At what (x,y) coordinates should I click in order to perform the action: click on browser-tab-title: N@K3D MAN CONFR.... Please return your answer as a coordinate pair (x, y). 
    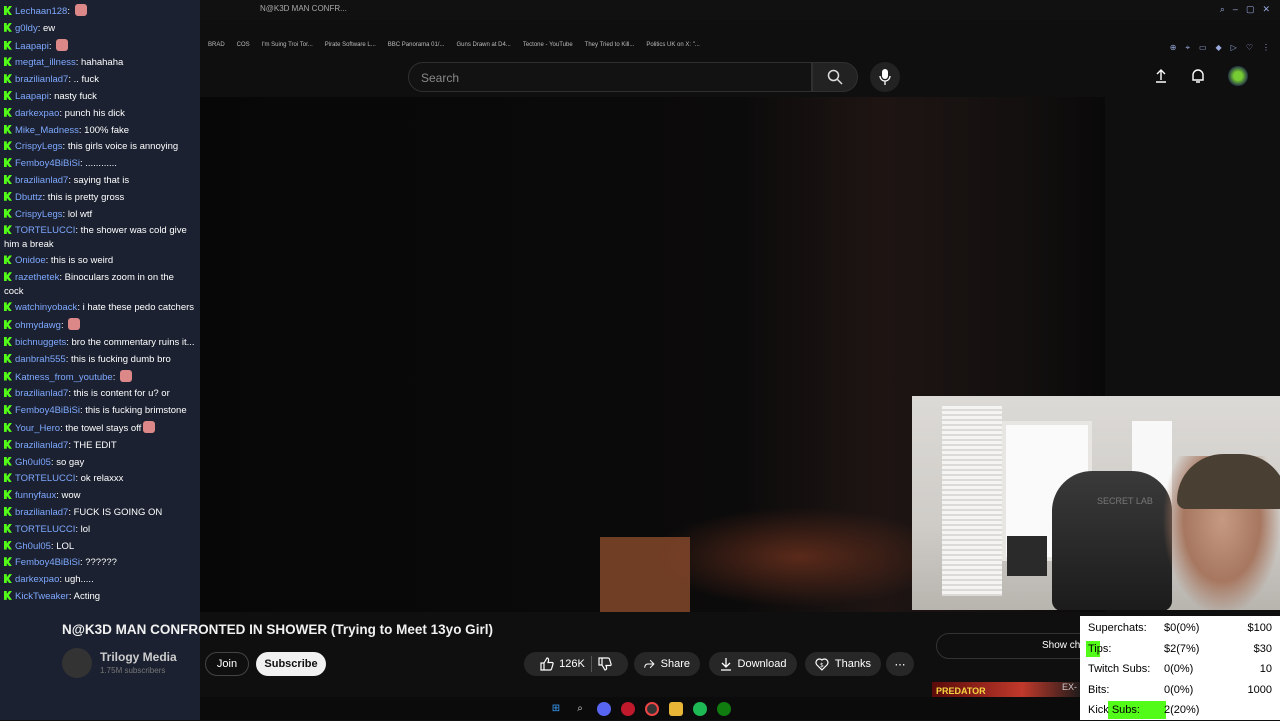
    Looking at the image, I should click on (303, 8).